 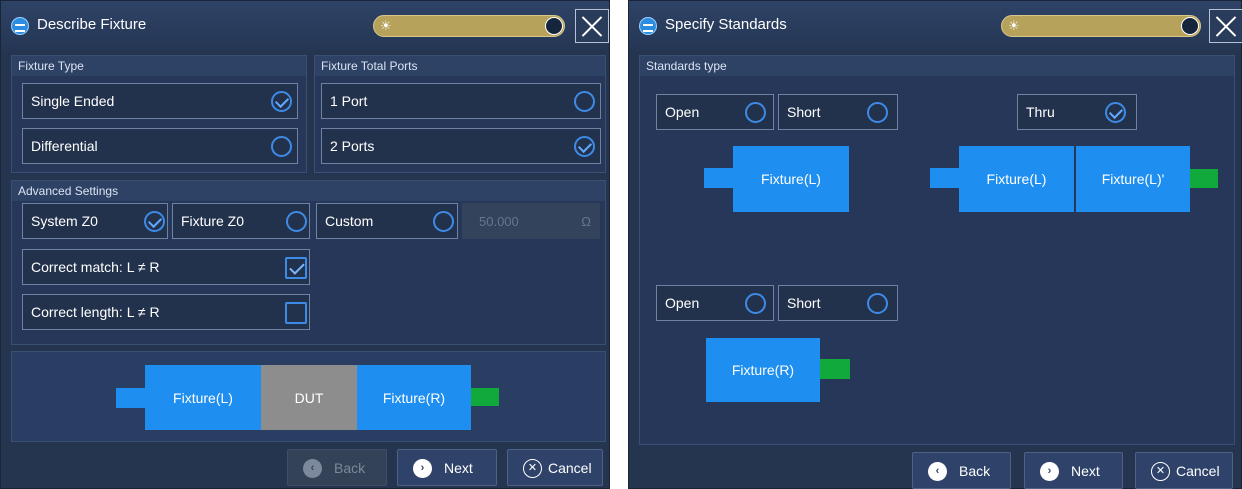 I want to click on thru-fixture-mirror-block: Fixture(L)', so click(x=1133, y=179).